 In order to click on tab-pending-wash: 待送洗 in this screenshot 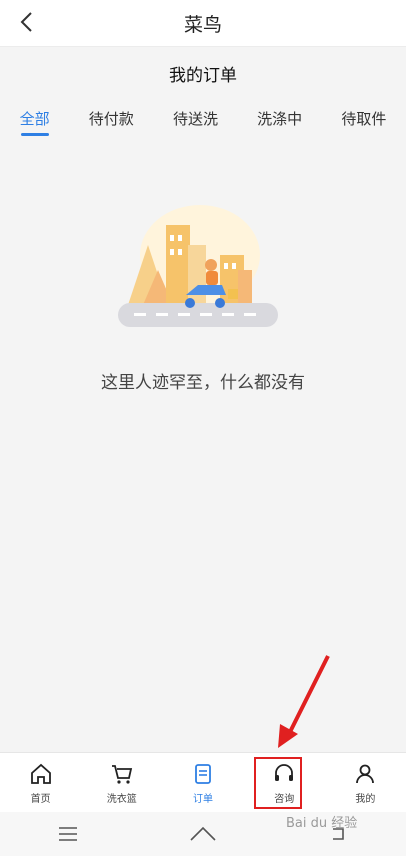, I will do `click(195, 121)`.